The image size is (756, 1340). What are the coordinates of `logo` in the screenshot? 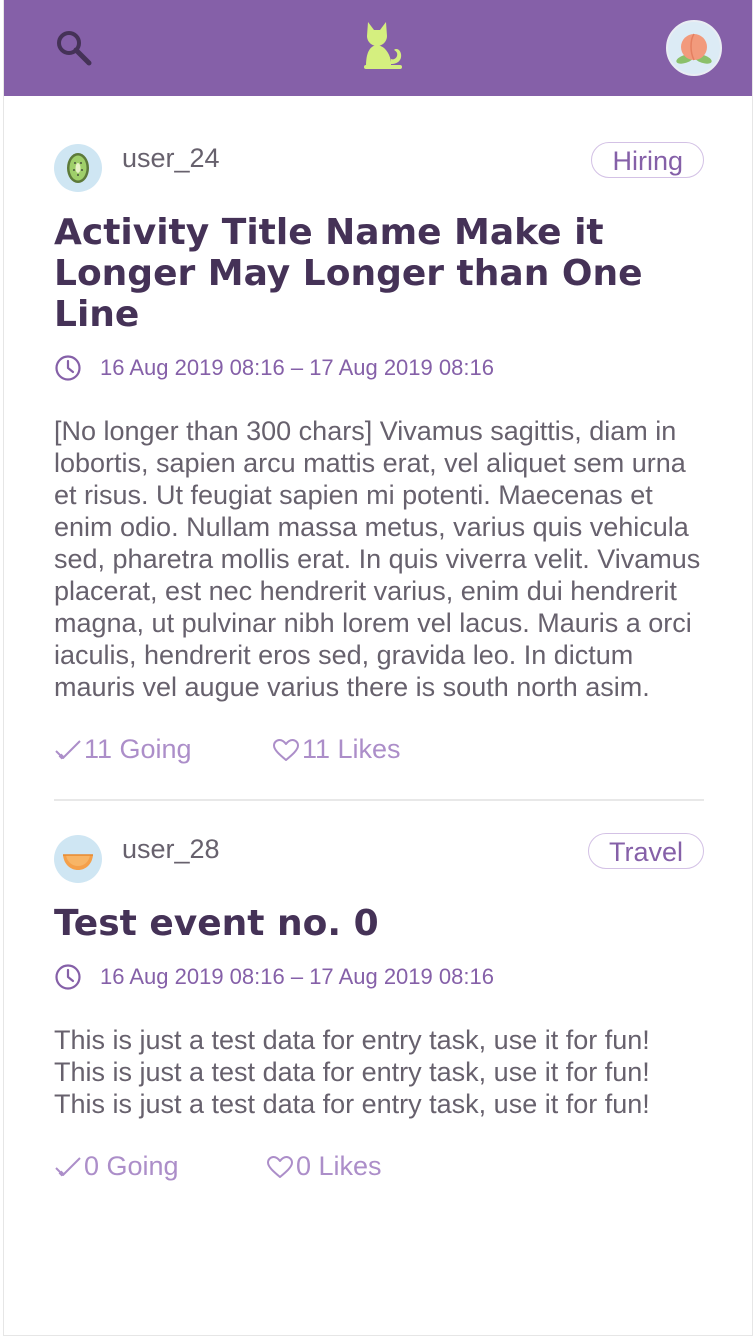 It's located at (383, 44).